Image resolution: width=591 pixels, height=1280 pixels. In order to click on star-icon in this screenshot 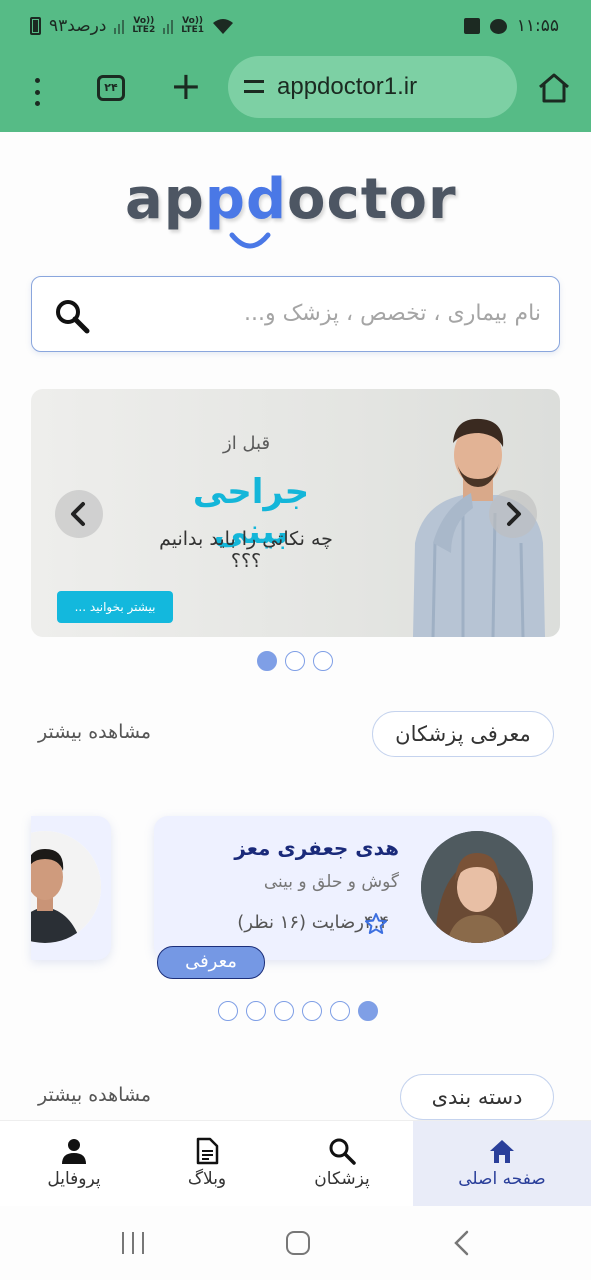, I will do `click(376, 923)`.